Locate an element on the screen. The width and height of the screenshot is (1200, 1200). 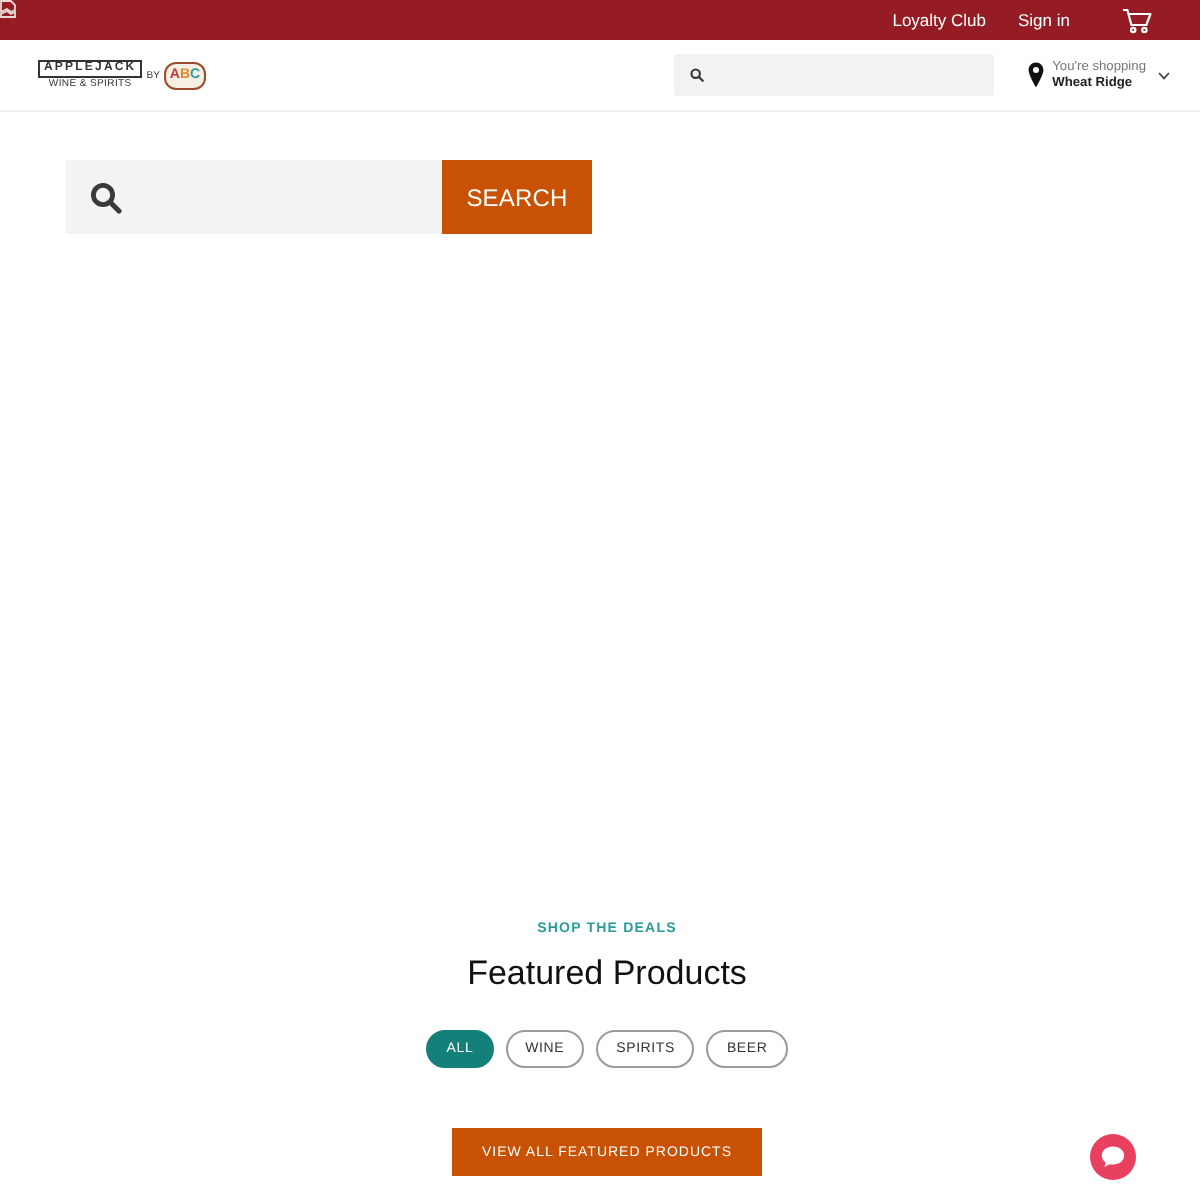
location-pin-icon is located at coordinates (1036, 75).